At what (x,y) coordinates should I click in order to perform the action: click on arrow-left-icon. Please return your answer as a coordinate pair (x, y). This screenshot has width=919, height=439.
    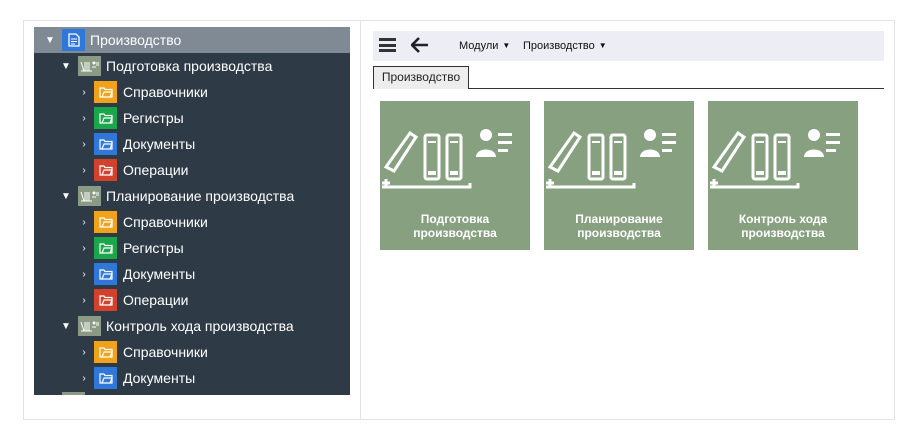
    Looking at the image, I should click on (420, 45).